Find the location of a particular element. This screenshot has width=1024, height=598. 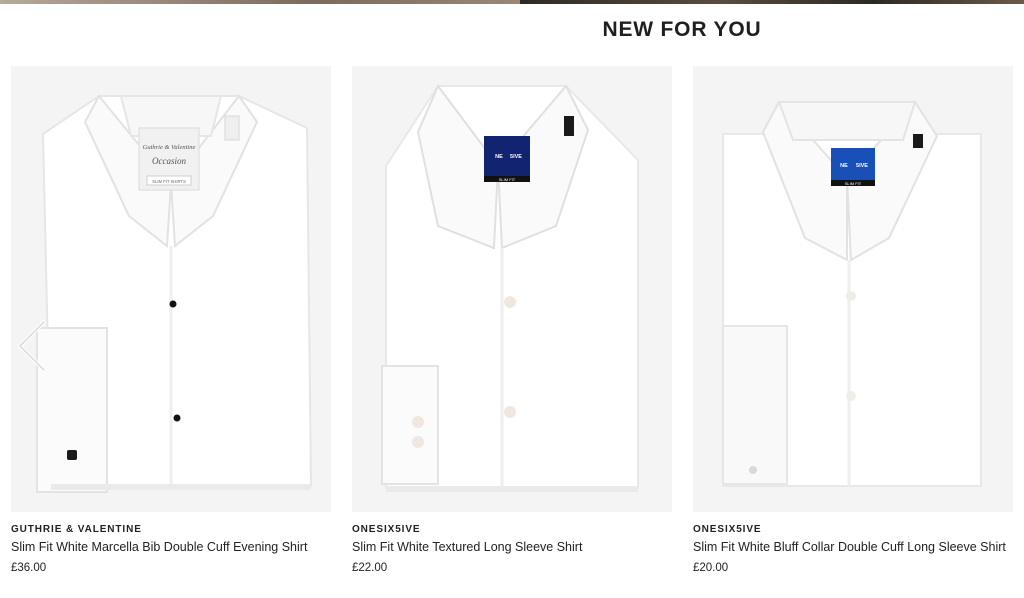

label-text-1: Guthrie & Valentine is located at coordinates (169, 147).